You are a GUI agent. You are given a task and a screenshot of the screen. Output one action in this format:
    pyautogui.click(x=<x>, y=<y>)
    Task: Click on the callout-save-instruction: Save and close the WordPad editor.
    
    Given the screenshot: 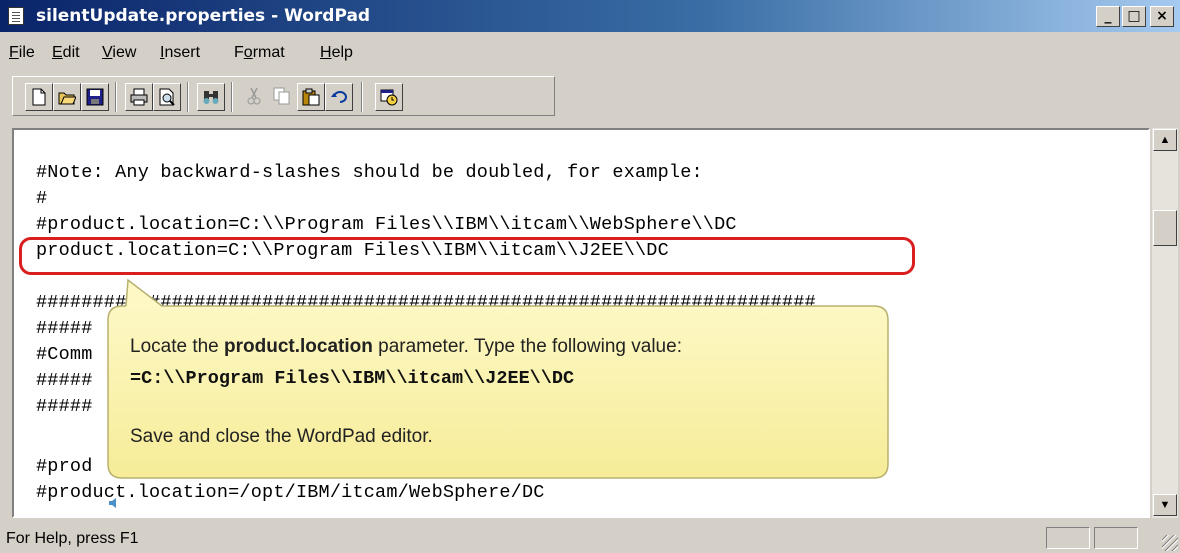 What is the action you would take?
    pyautogui.click(x=281, y=436)
    